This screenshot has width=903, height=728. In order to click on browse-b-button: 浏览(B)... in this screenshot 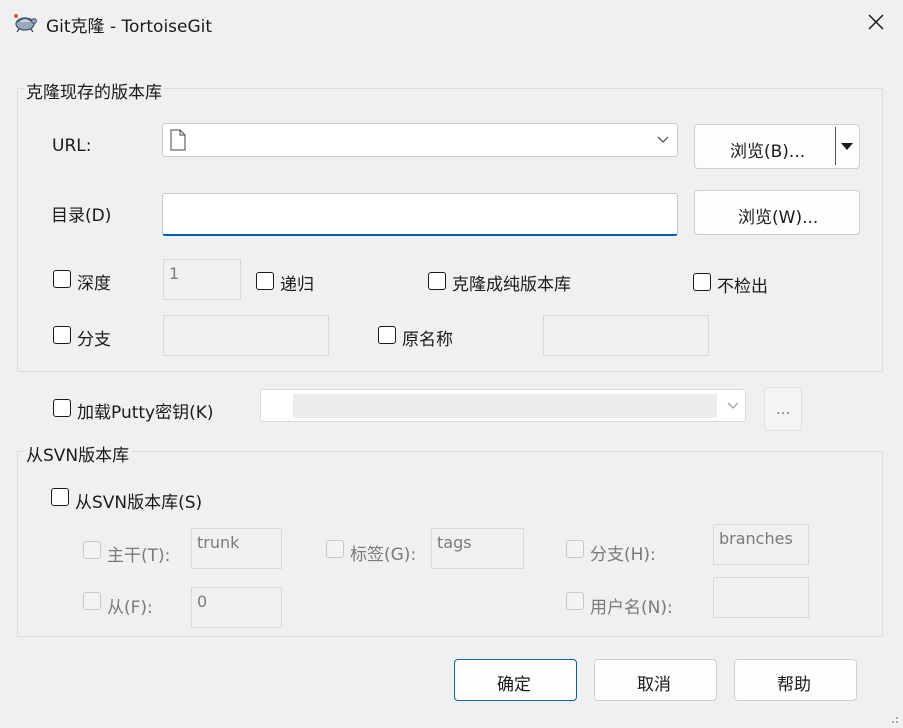, I will do `click(777, 146)`.